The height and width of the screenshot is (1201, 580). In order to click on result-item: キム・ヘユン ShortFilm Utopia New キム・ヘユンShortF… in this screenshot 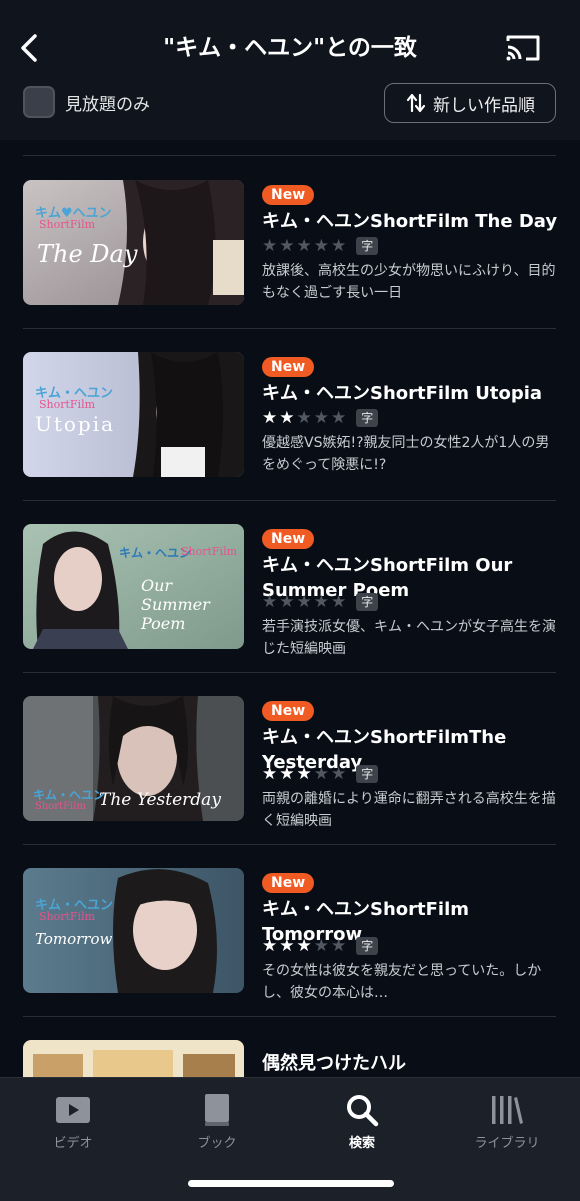, I will do `click(290, 415)`.